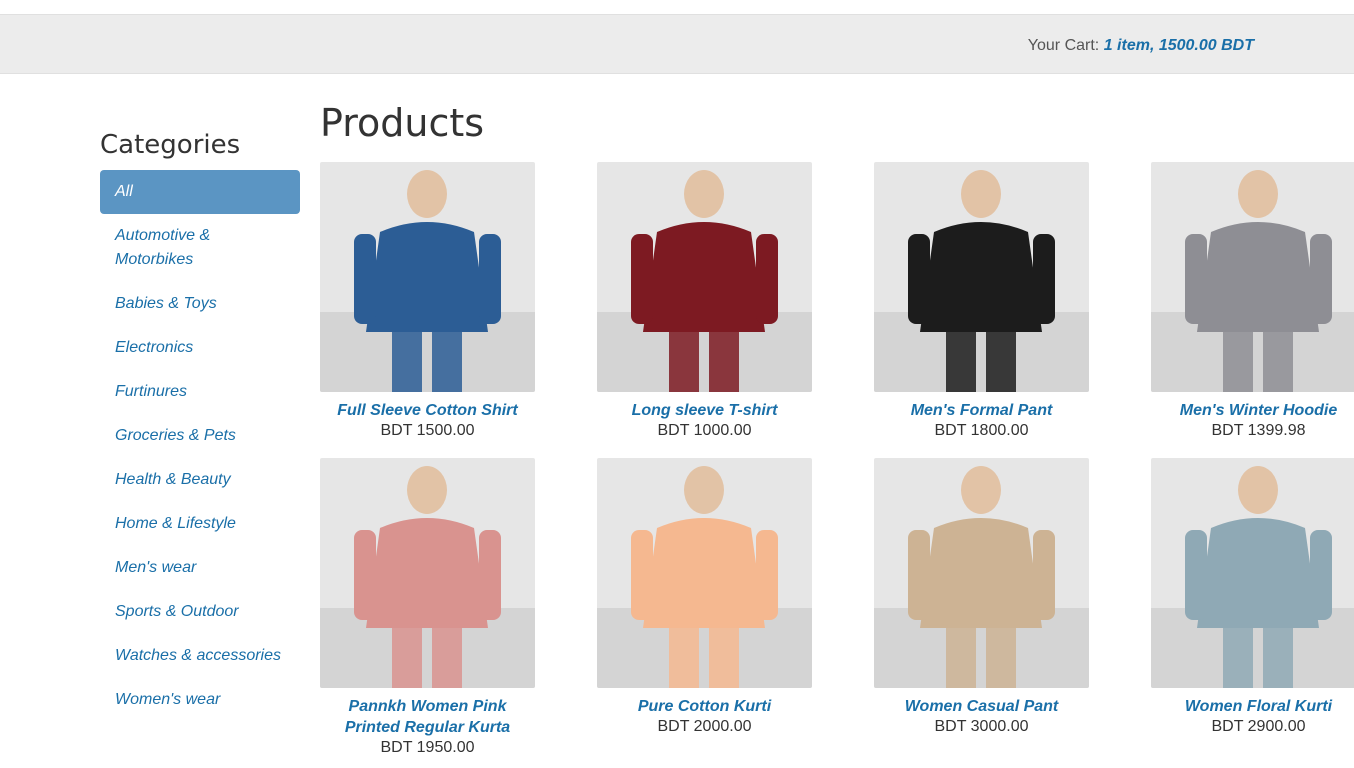 Image resolution: width=1354 pixels, height=768 pixels. What do you see at coordinates (1258, 726) in the screenshot?
I see `product-price: BDT 2900.00` at bounding box center [1258, 726].